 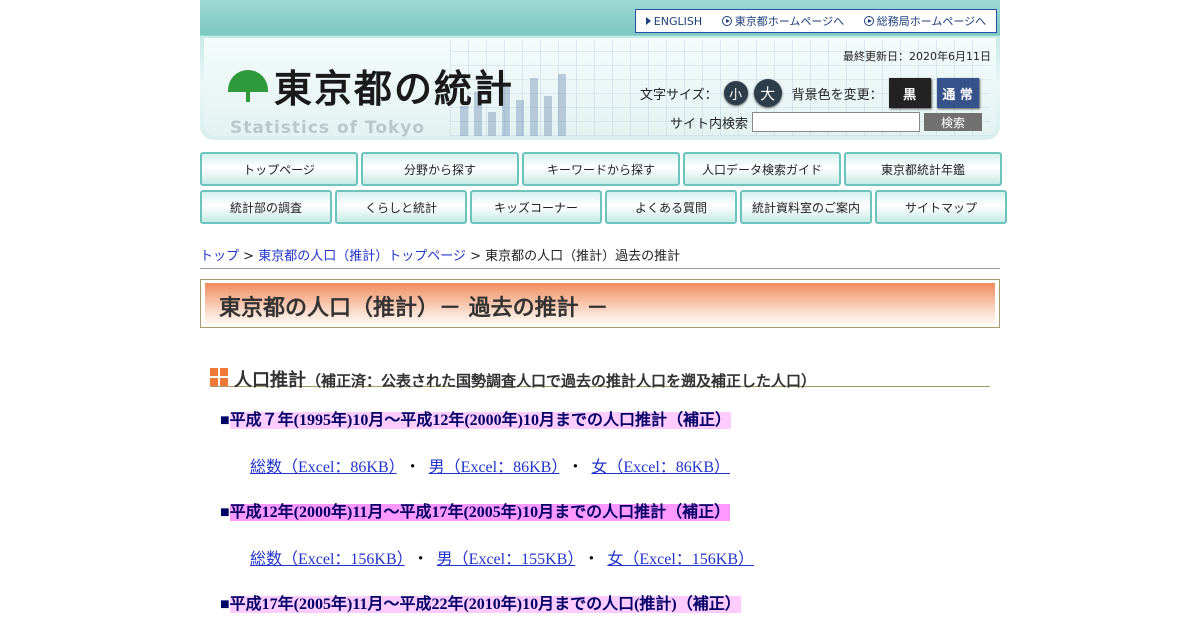 I want to click on nav-library-guide: 統計資料室のご案内, so click(x=806, y=207).